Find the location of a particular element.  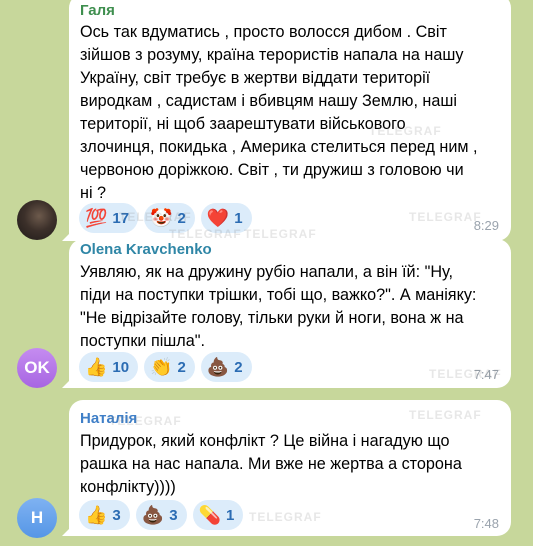

reaction-pill: 💊 1 is located at coordinates (218, 515).